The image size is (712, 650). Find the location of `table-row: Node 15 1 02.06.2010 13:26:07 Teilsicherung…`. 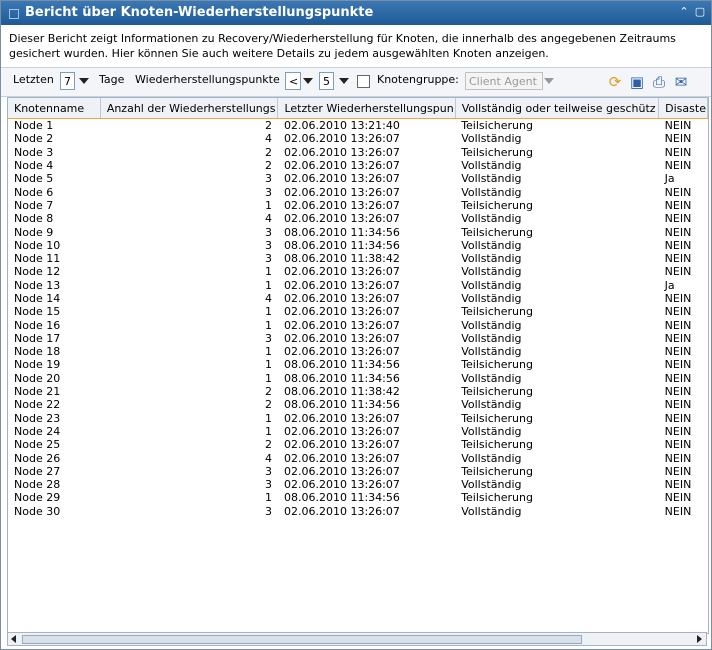

table-row: Node 15 1 02.06.2010 13:26:07 Teilsicherung… is located at coordinates (358, 311).